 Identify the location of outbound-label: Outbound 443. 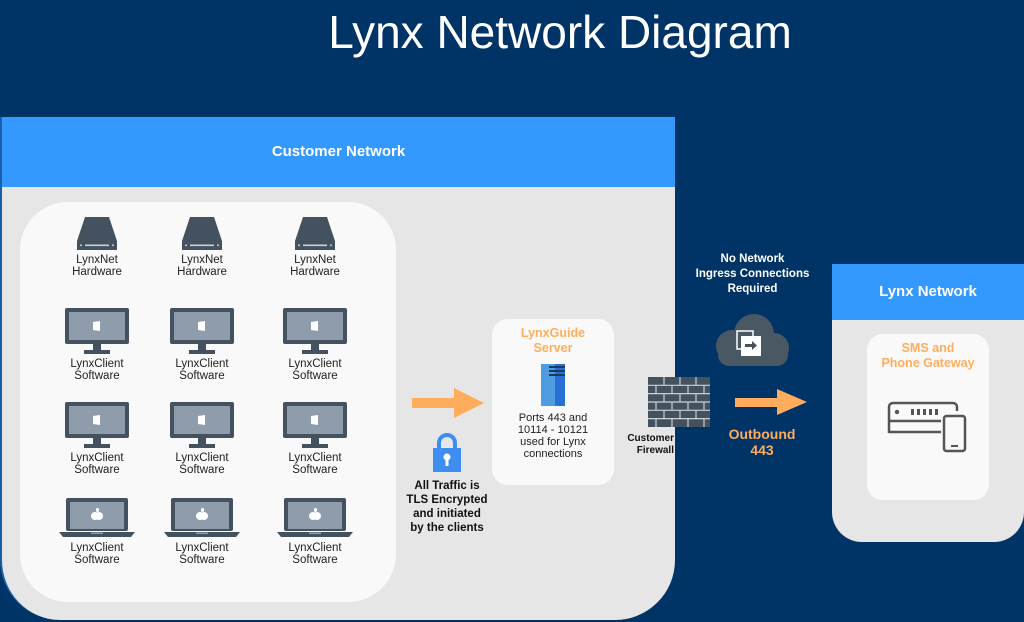
(762, 442).